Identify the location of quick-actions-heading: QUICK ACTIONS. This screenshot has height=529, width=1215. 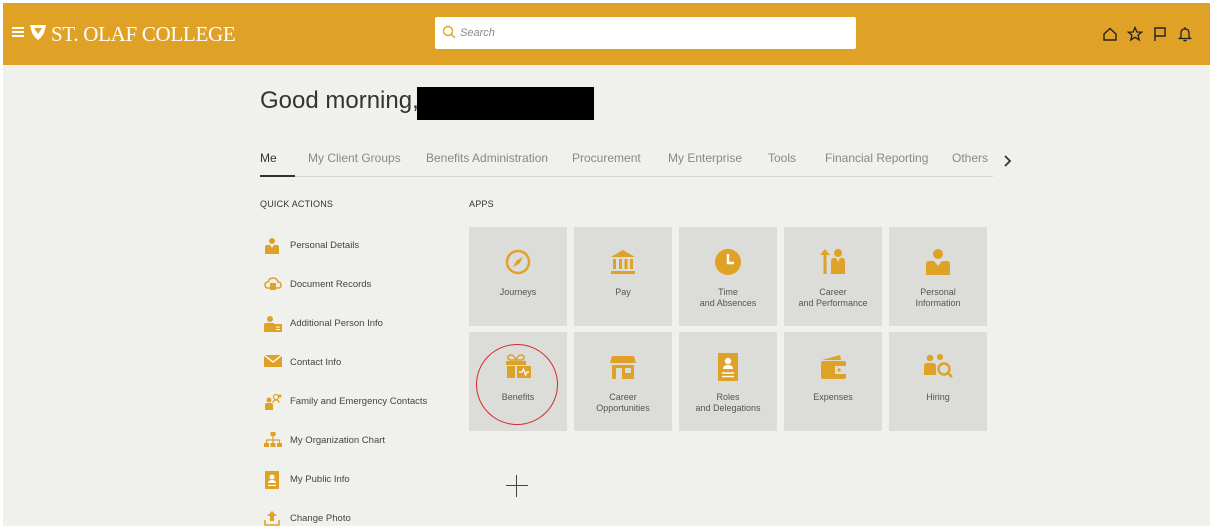
(297, 204).